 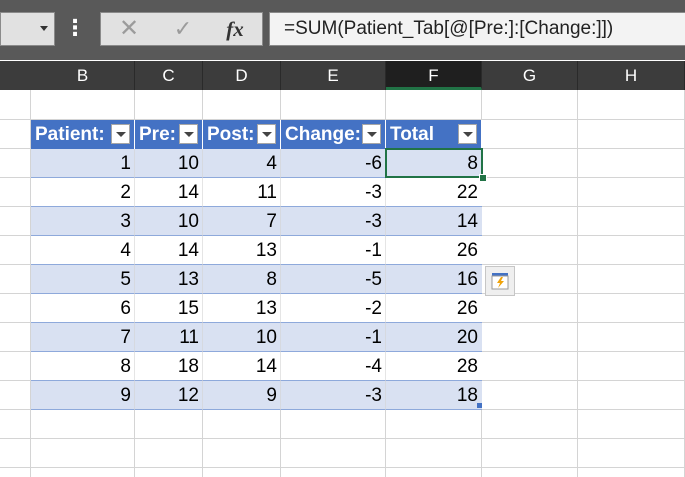 What do you see at coordinates (129, 29) in the screenshot?
I see `cancel-icon: ✕` at bounding box center [129, 29].